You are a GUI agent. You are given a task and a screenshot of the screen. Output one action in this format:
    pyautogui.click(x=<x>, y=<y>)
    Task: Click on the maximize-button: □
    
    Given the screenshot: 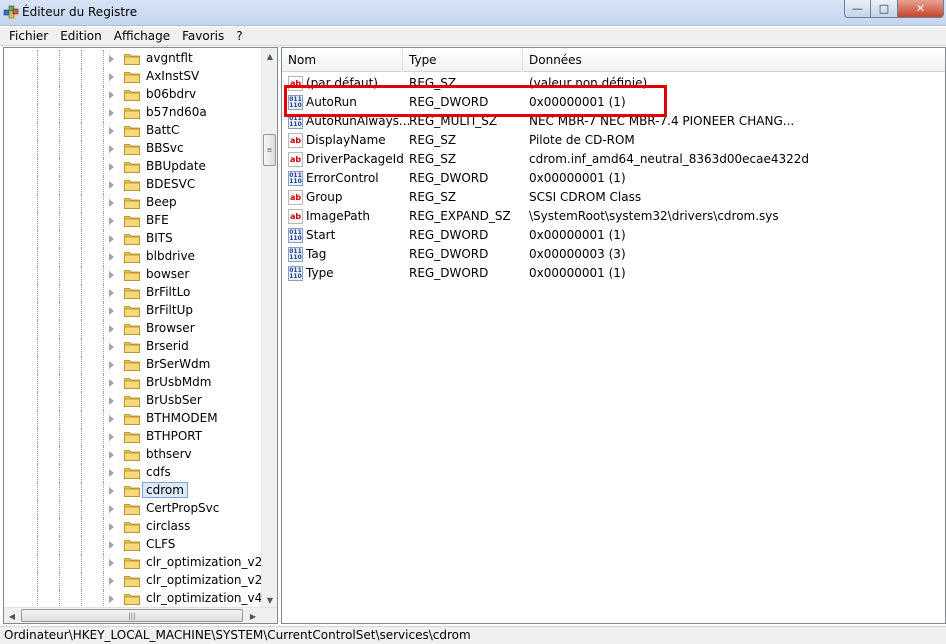 What is the action you would take?
    pyautogui.click(x=884, y=9)
    